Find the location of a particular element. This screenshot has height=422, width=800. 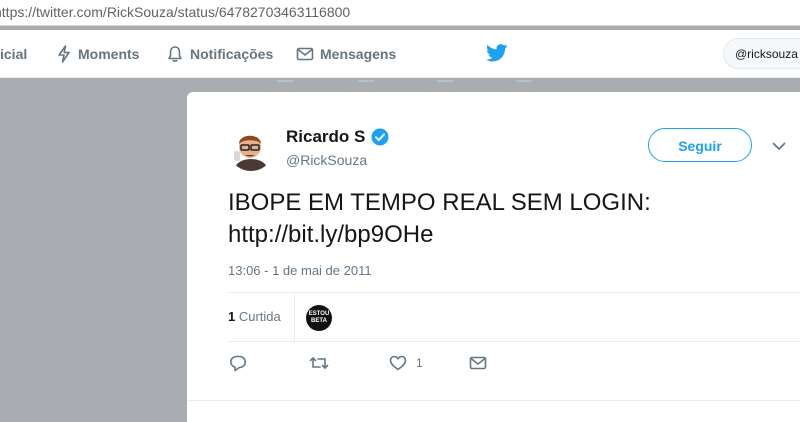

nav-item-moments-label: Moments is located at coordinates (109, 54).